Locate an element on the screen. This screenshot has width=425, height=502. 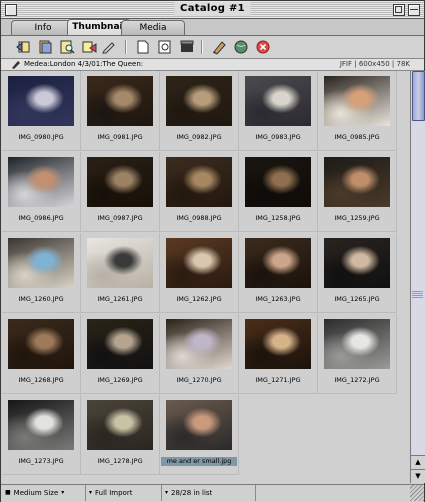
thumbnail-filename: IMG_0986.JPG is located at coordinates (41, 218).